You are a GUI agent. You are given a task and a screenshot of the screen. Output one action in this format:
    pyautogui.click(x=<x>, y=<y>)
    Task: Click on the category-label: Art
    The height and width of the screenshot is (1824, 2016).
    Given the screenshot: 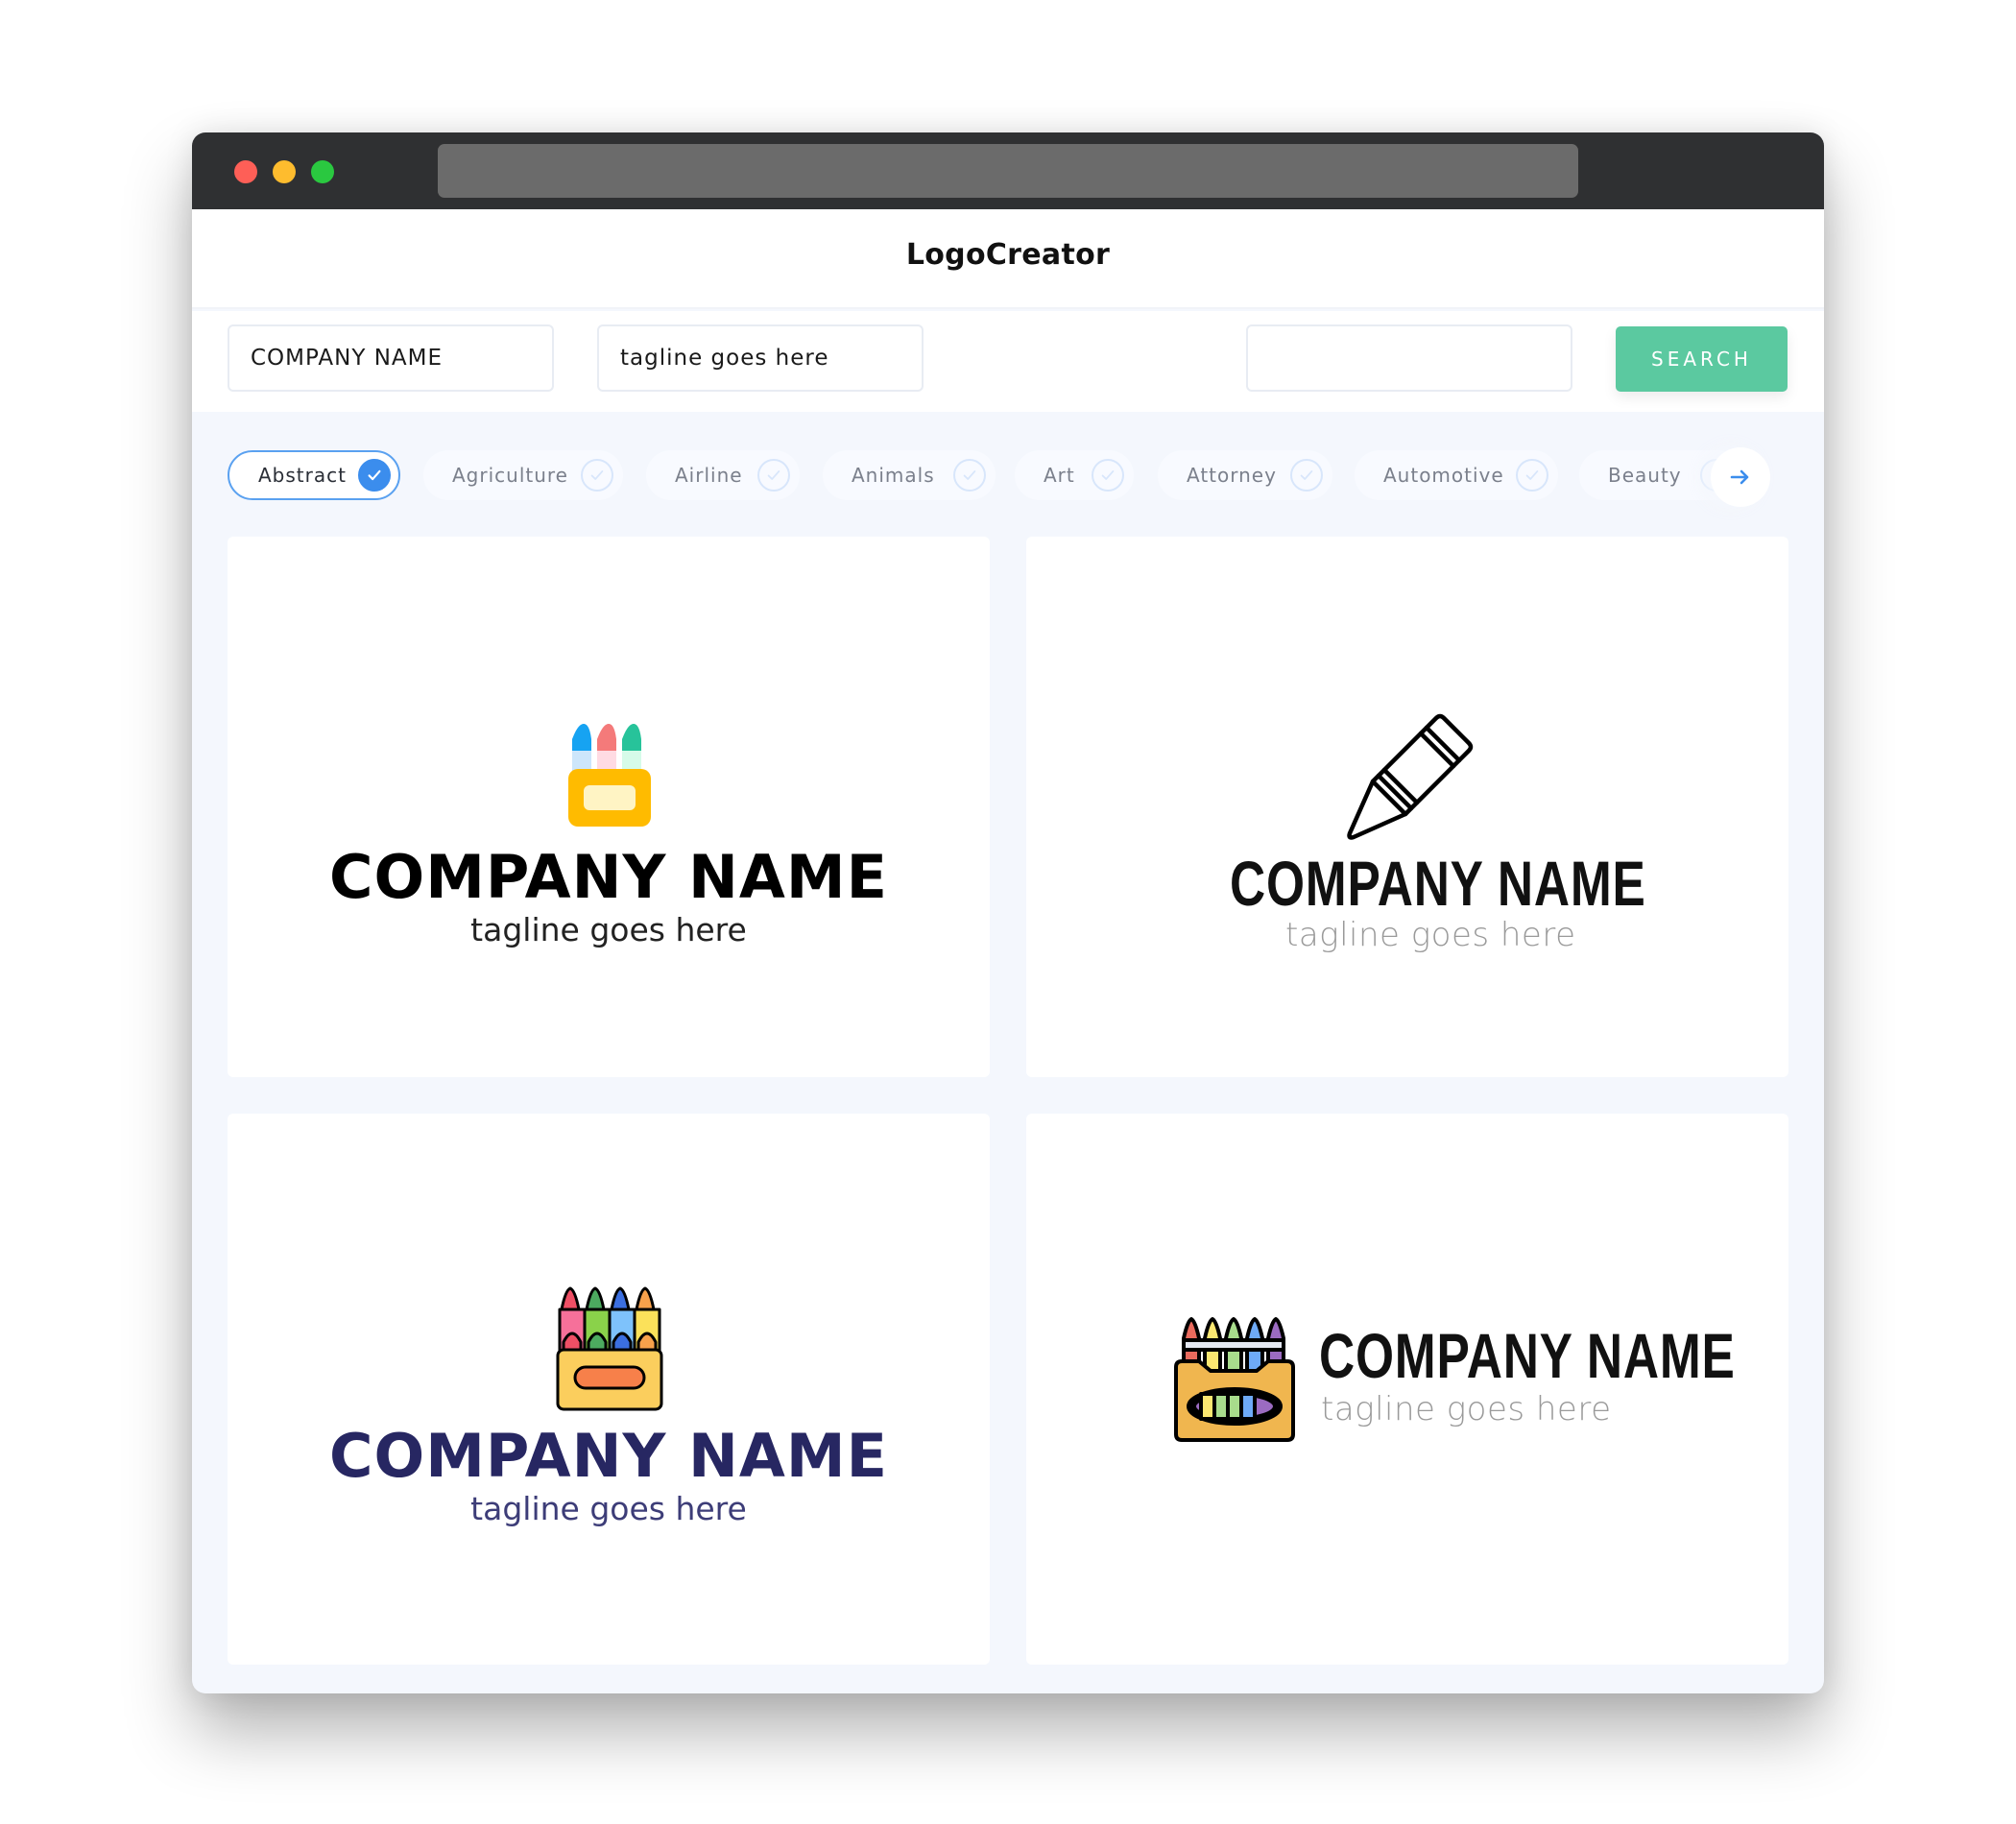 What is the action you would take?
    pyautogui.click(x=1059, y=476)
    